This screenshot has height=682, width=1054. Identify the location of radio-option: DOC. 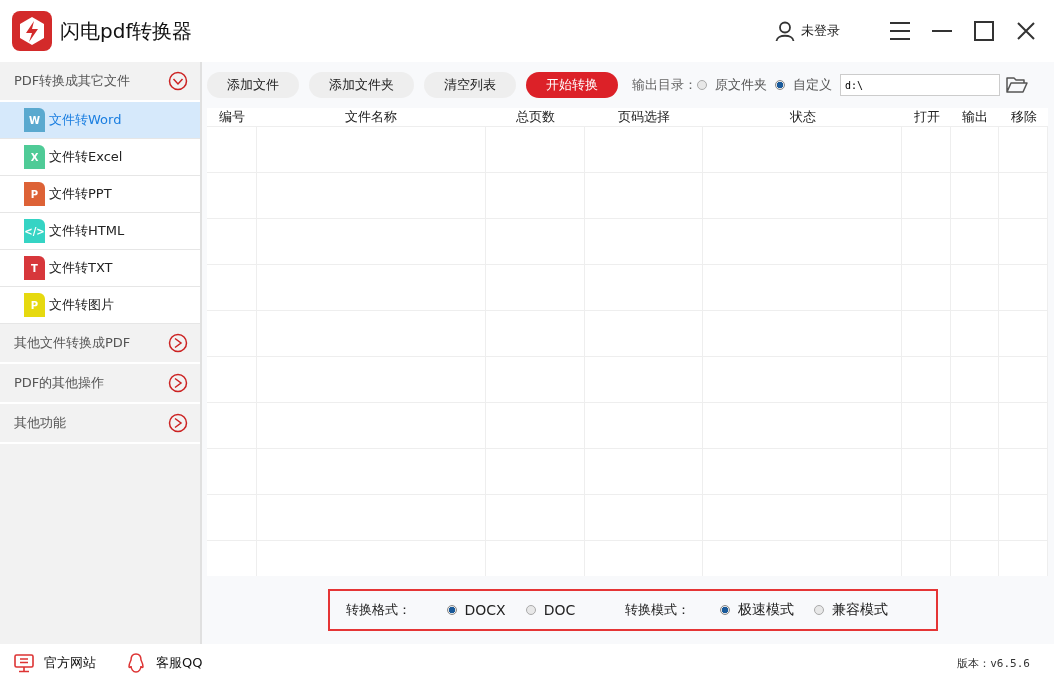
(550, 610).